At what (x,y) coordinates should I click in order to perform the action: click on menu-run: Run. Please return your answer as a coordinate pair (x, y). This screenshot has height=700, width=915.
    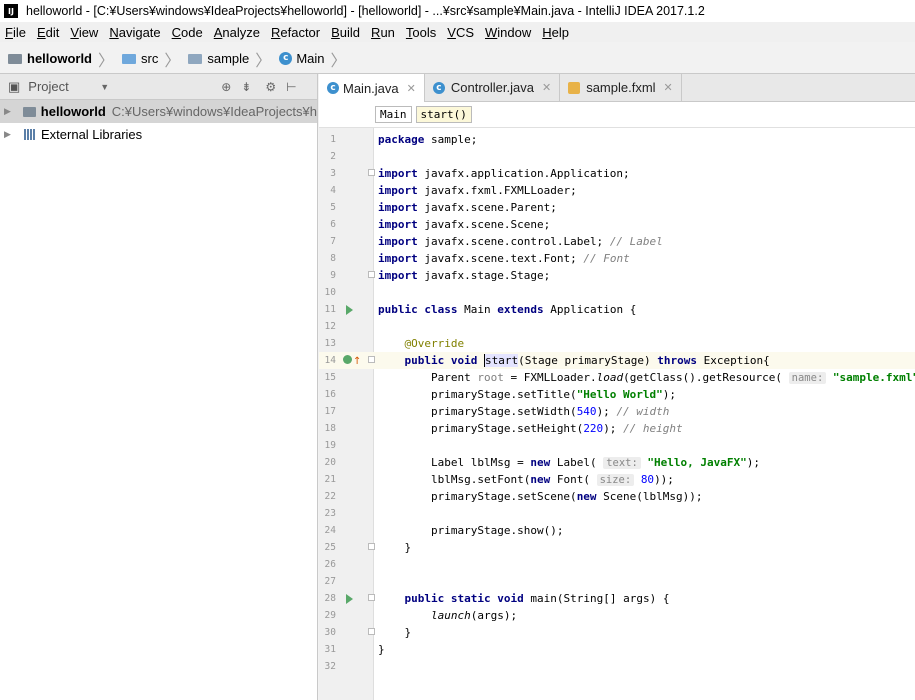
    Looking at the image, I should click on (383, 32).